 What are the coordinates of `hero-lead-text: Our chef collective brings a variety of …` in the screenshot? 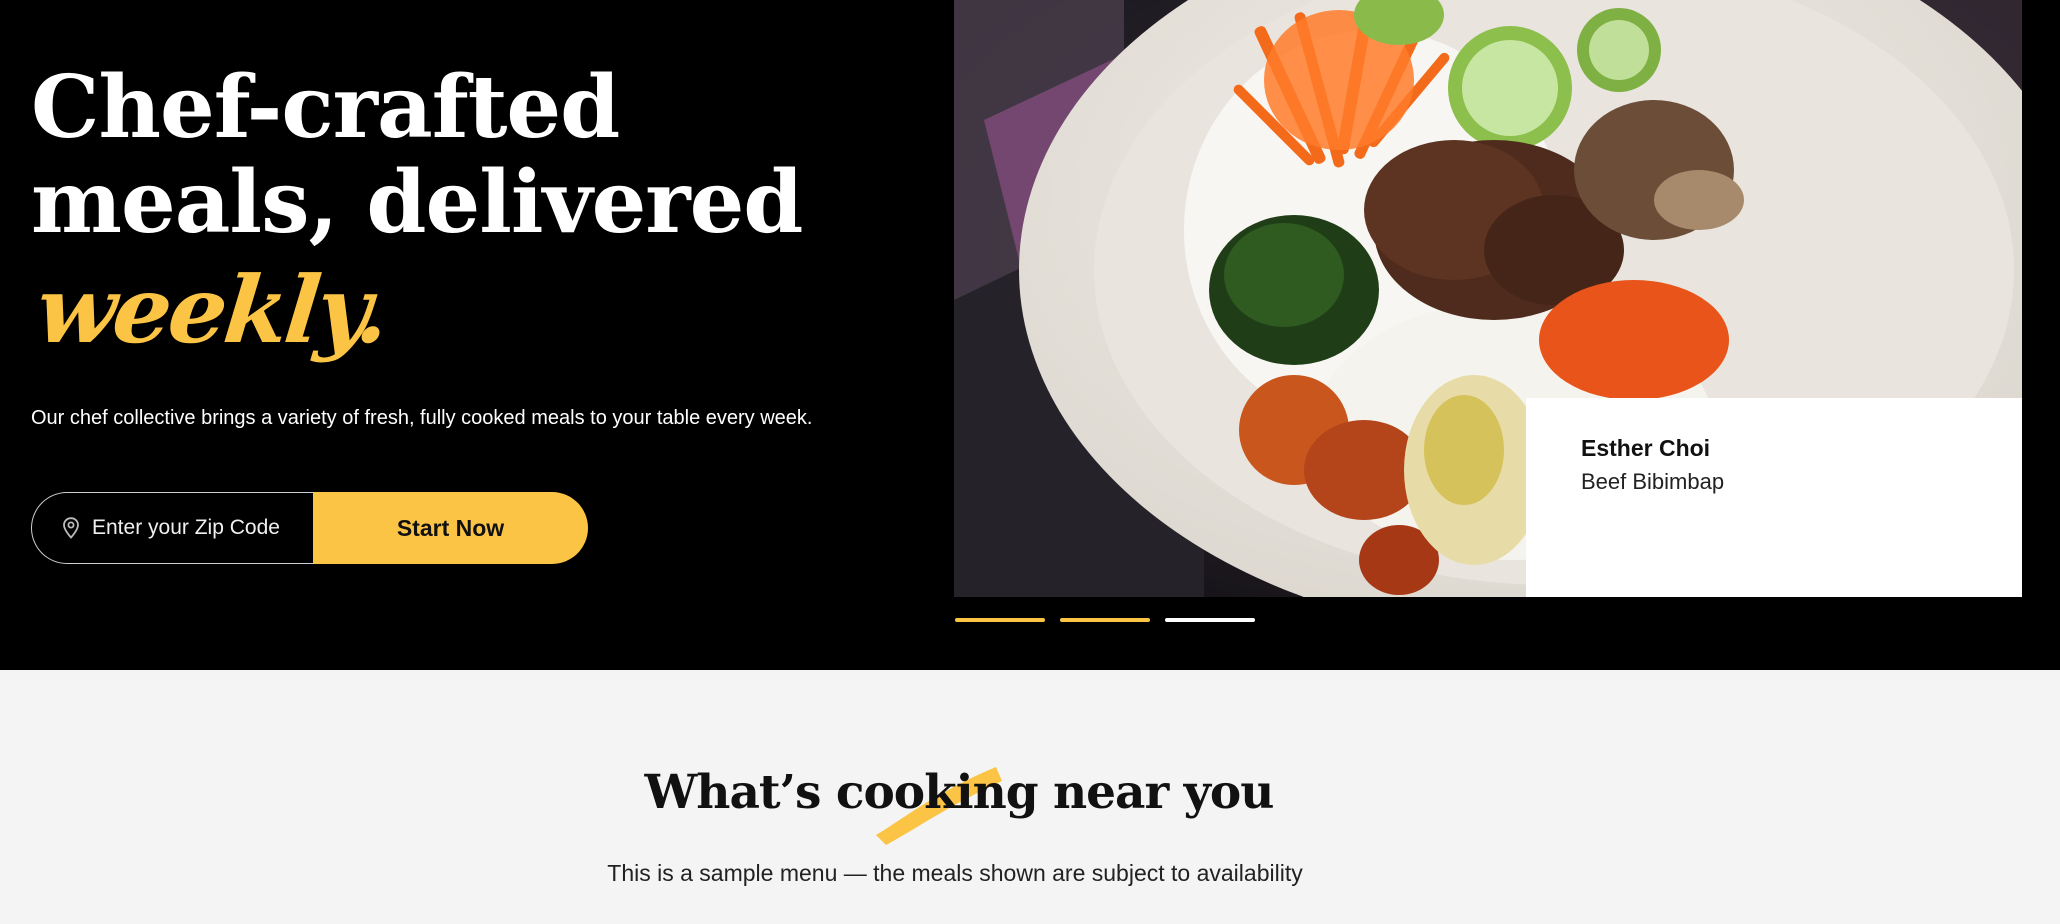 It's located at (422, 418).